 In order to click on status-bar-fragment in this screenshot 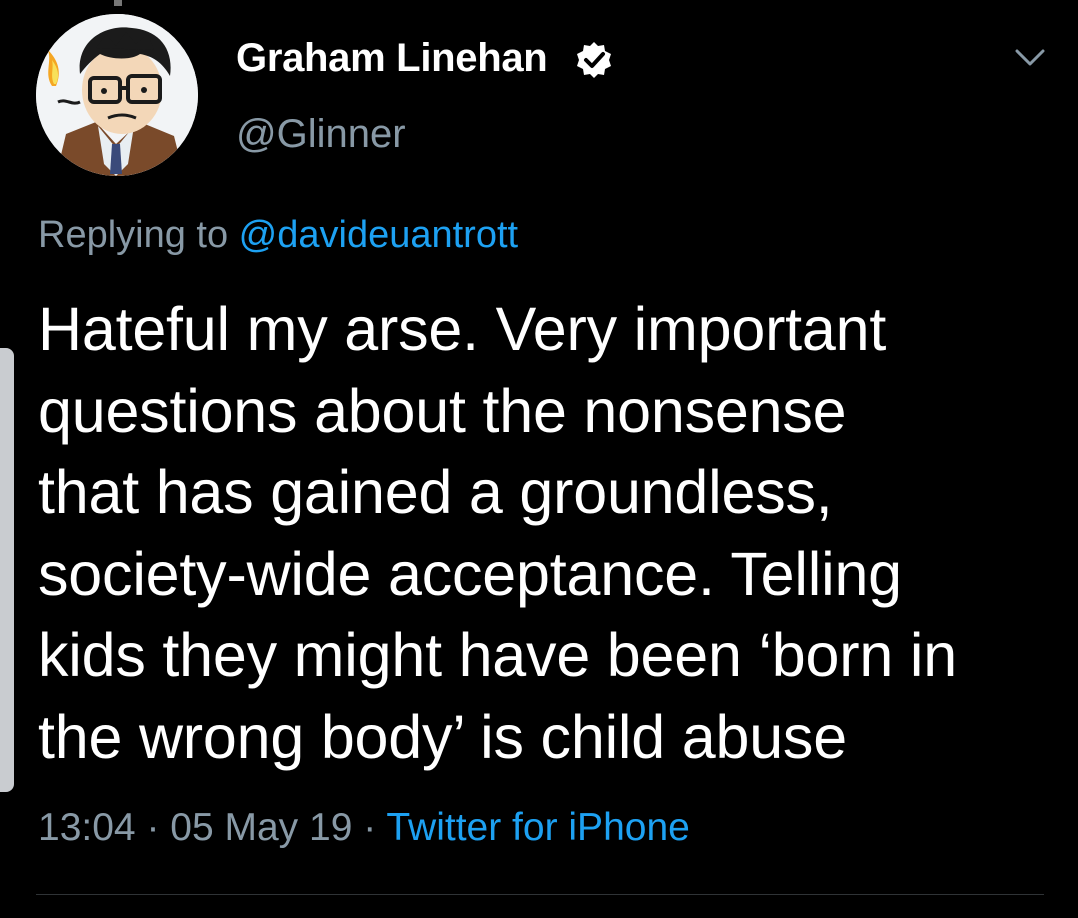, I will do `click(118, 3)`.